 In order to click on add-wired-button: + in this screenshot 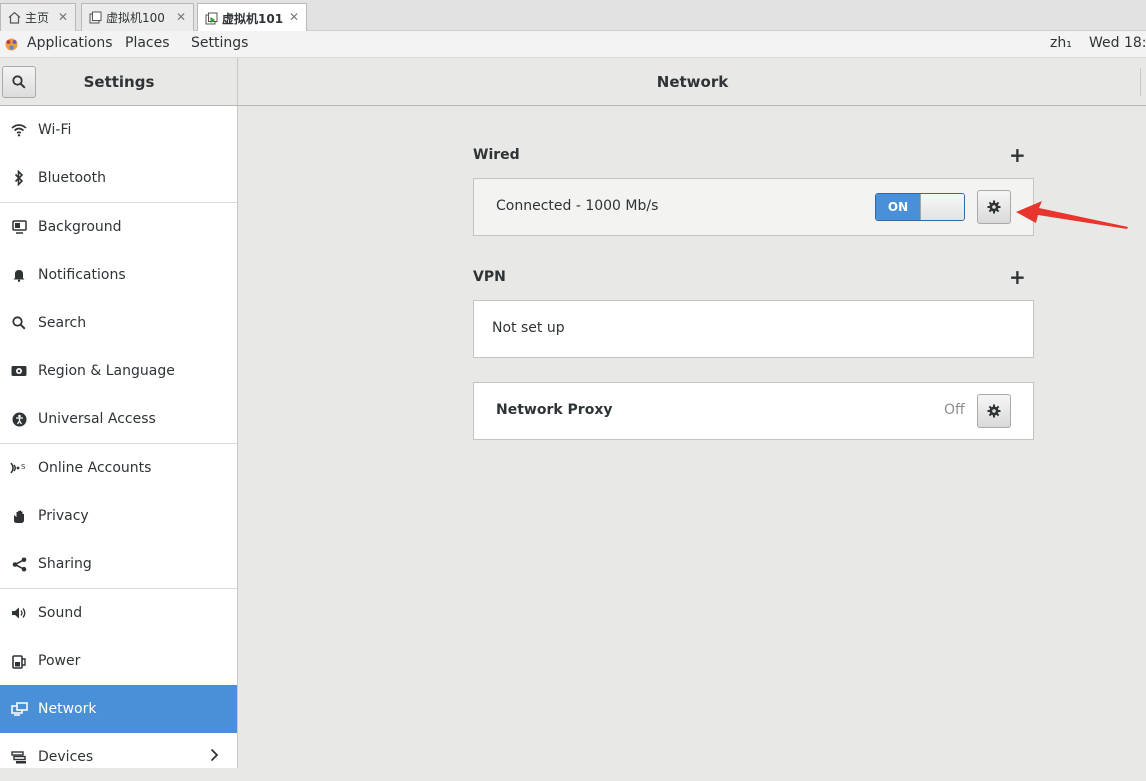, I will do `click(1017, 155)`.